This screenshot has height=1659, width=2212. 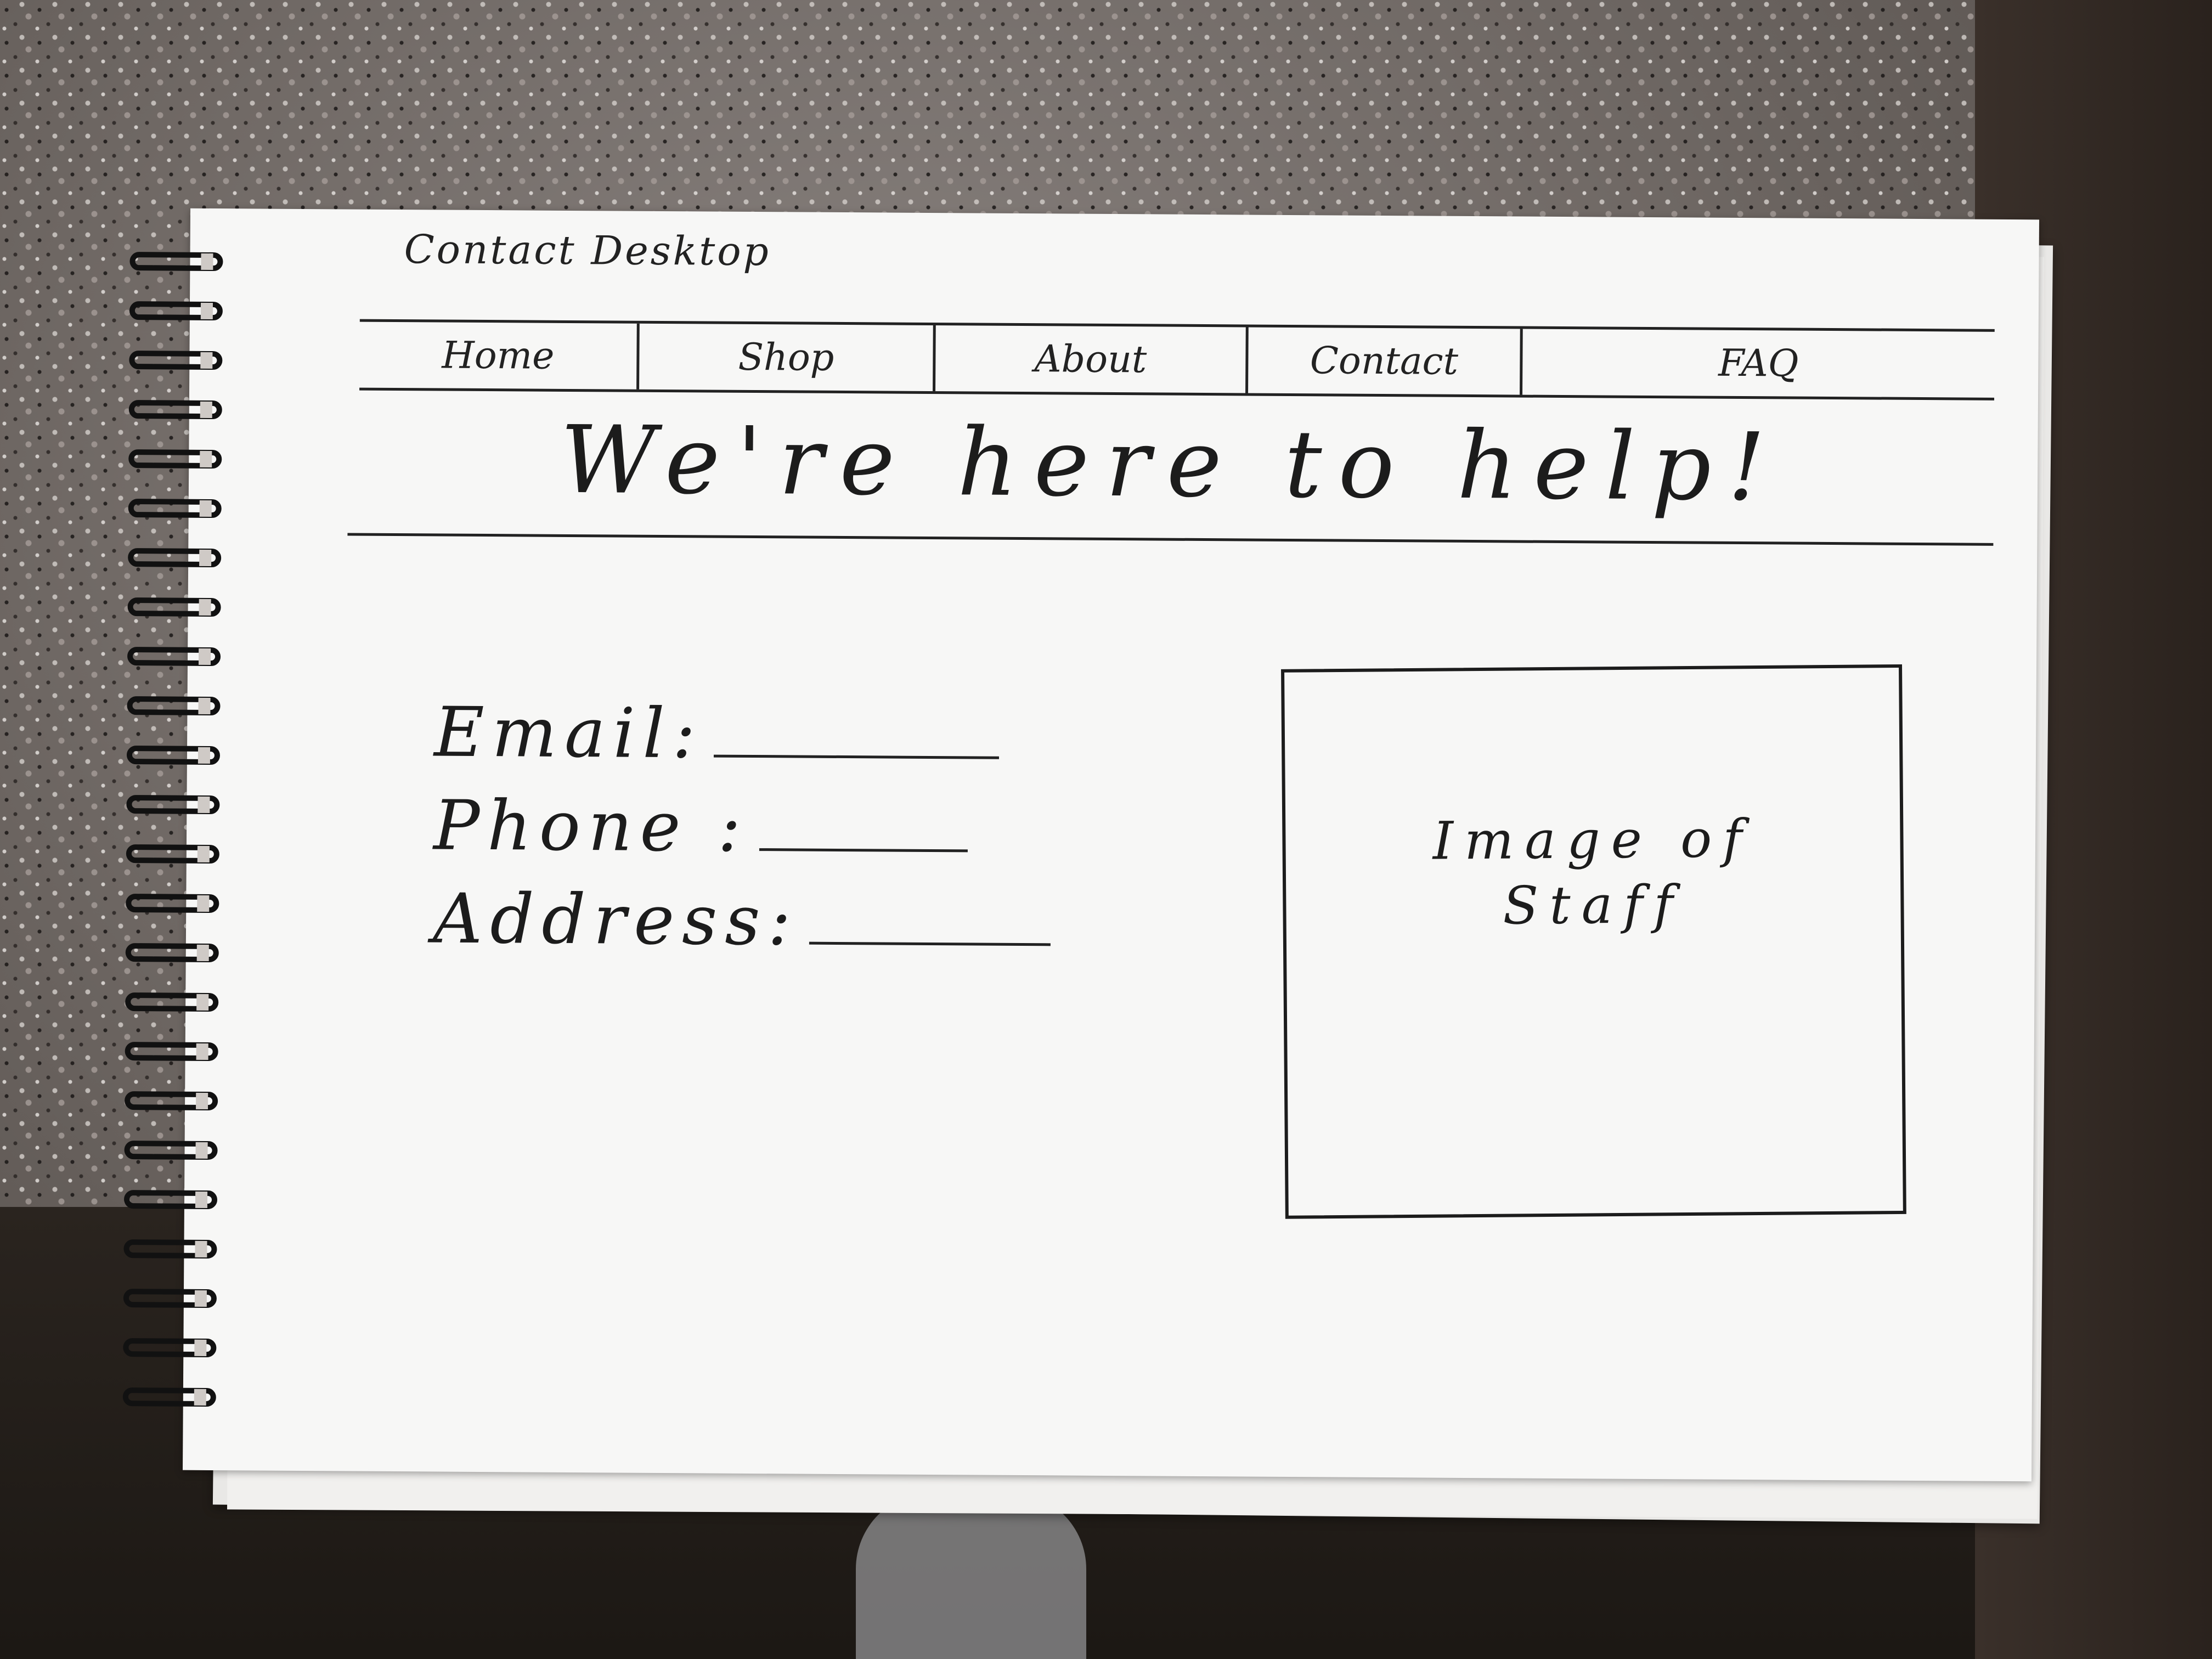 I want to click on contact-info: Email: Phone : Address:, so click(x=790, y=859).